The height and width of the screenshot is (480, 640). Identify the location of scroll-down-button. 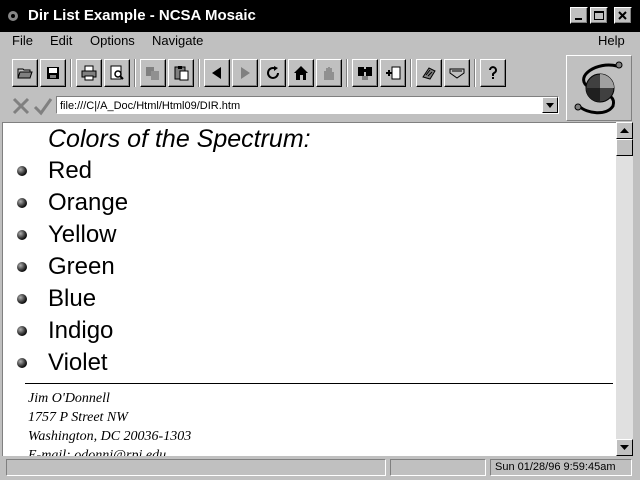
(624, 447).